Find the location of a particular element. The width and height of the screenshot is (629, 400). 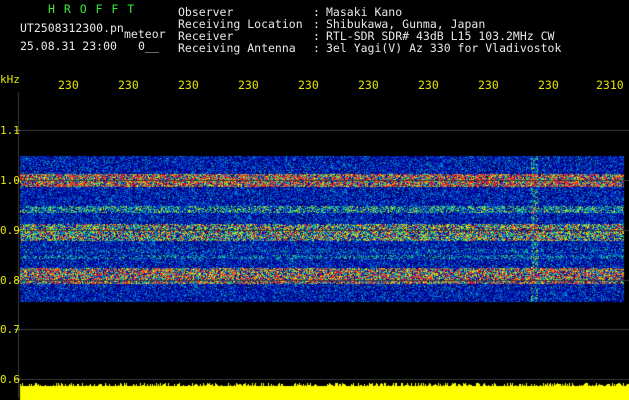

value-antenna: 3el Yagi(V) Az 330 for Vladivostok is located at coordinates (444, 48).